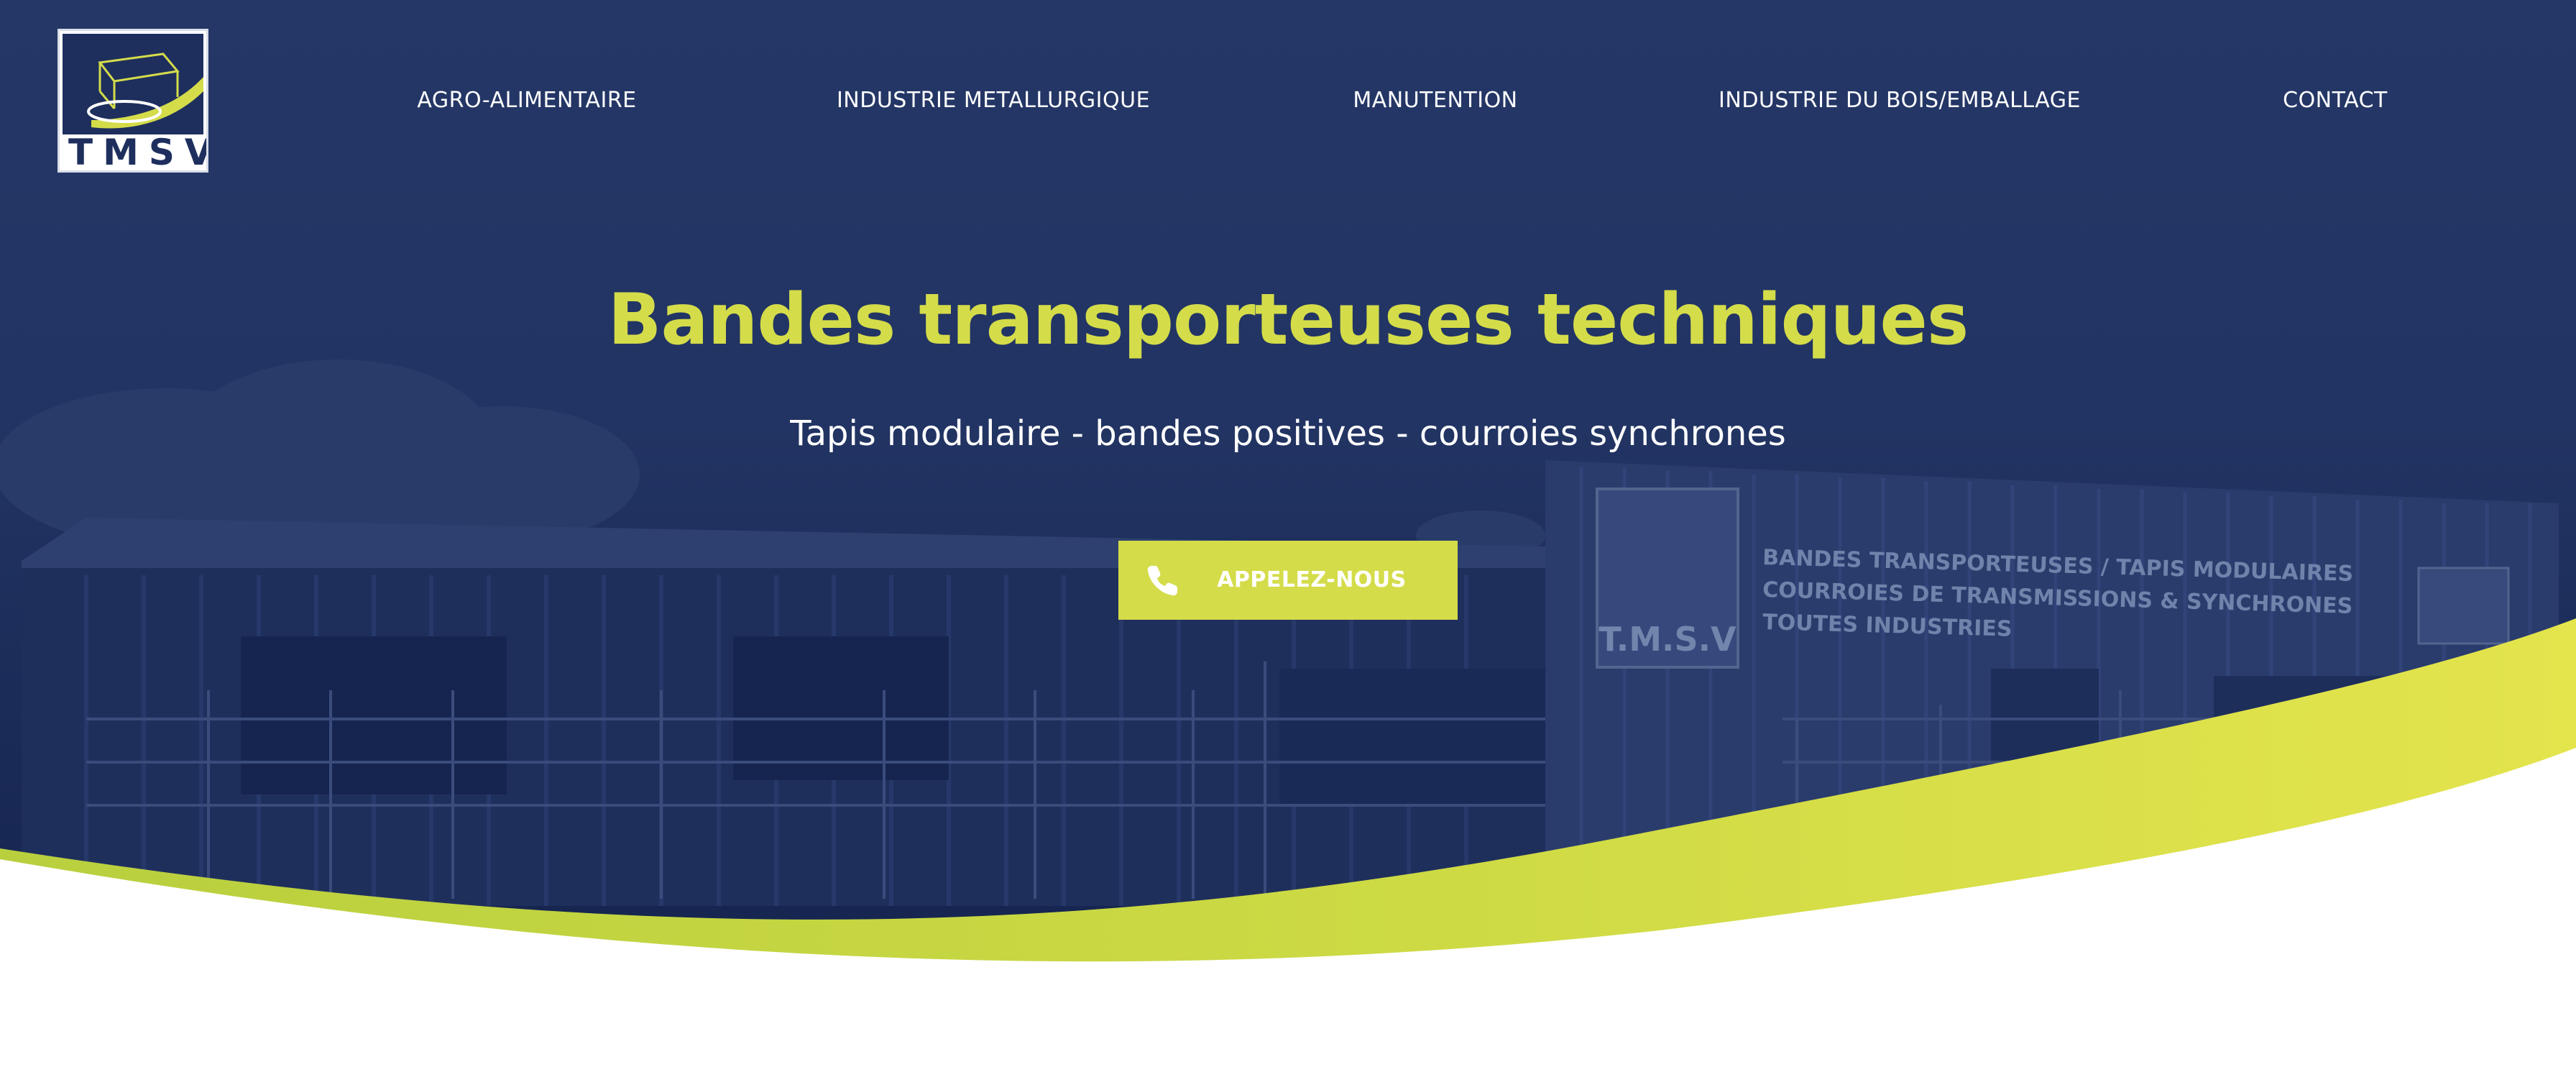 This screenshot has height=1067, width=2576. I want to click on sign-logo-text: T.M.S.V, so click(1667, 639).